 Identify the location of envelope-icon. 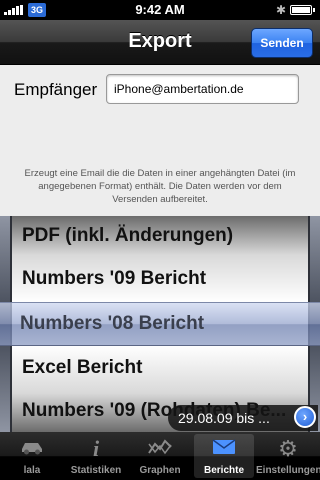
(224, 449).